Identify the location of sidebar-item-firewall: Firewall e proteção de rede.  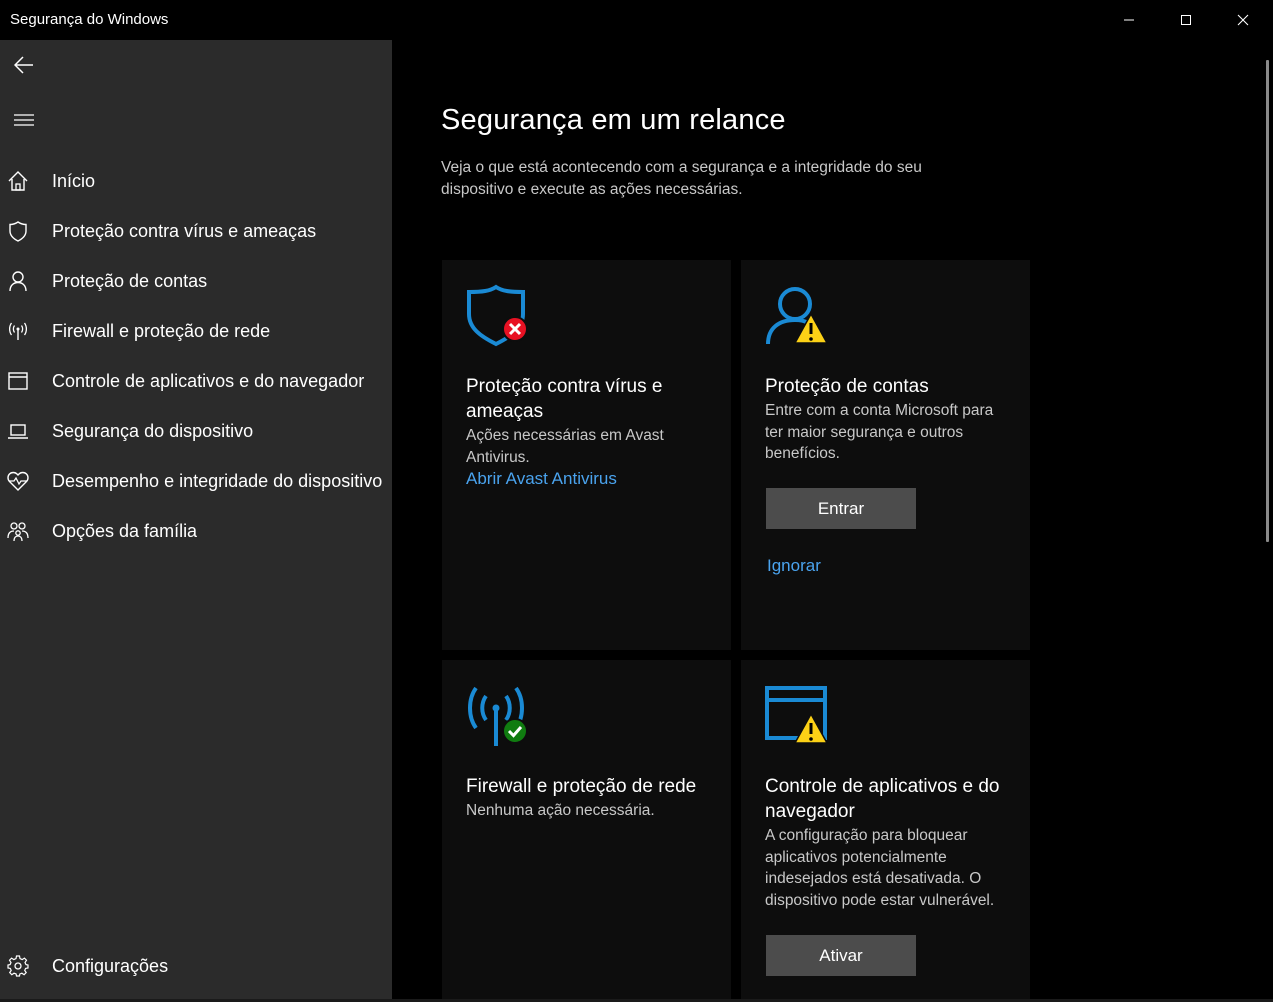
(196, 331).